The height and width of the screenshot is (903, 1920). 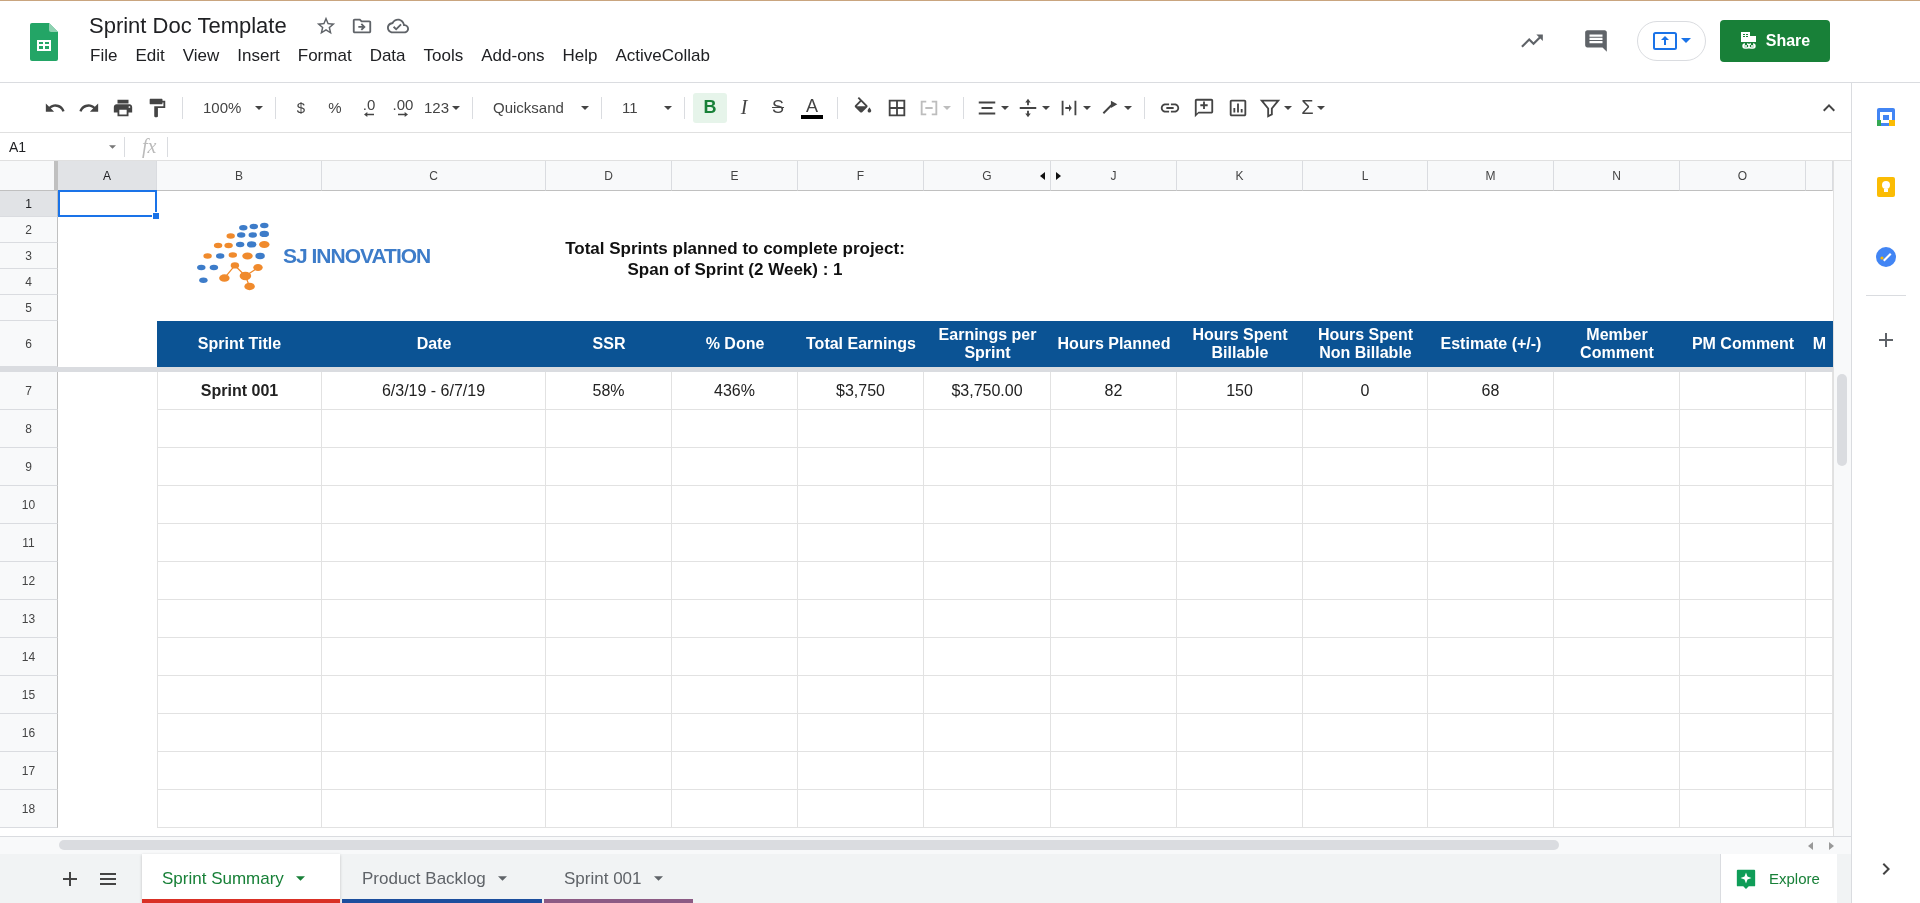 What do you see at coordinates (1775, 41) in the screenshot?
I see `share-button: Share` at bounding box center [1775, 41].